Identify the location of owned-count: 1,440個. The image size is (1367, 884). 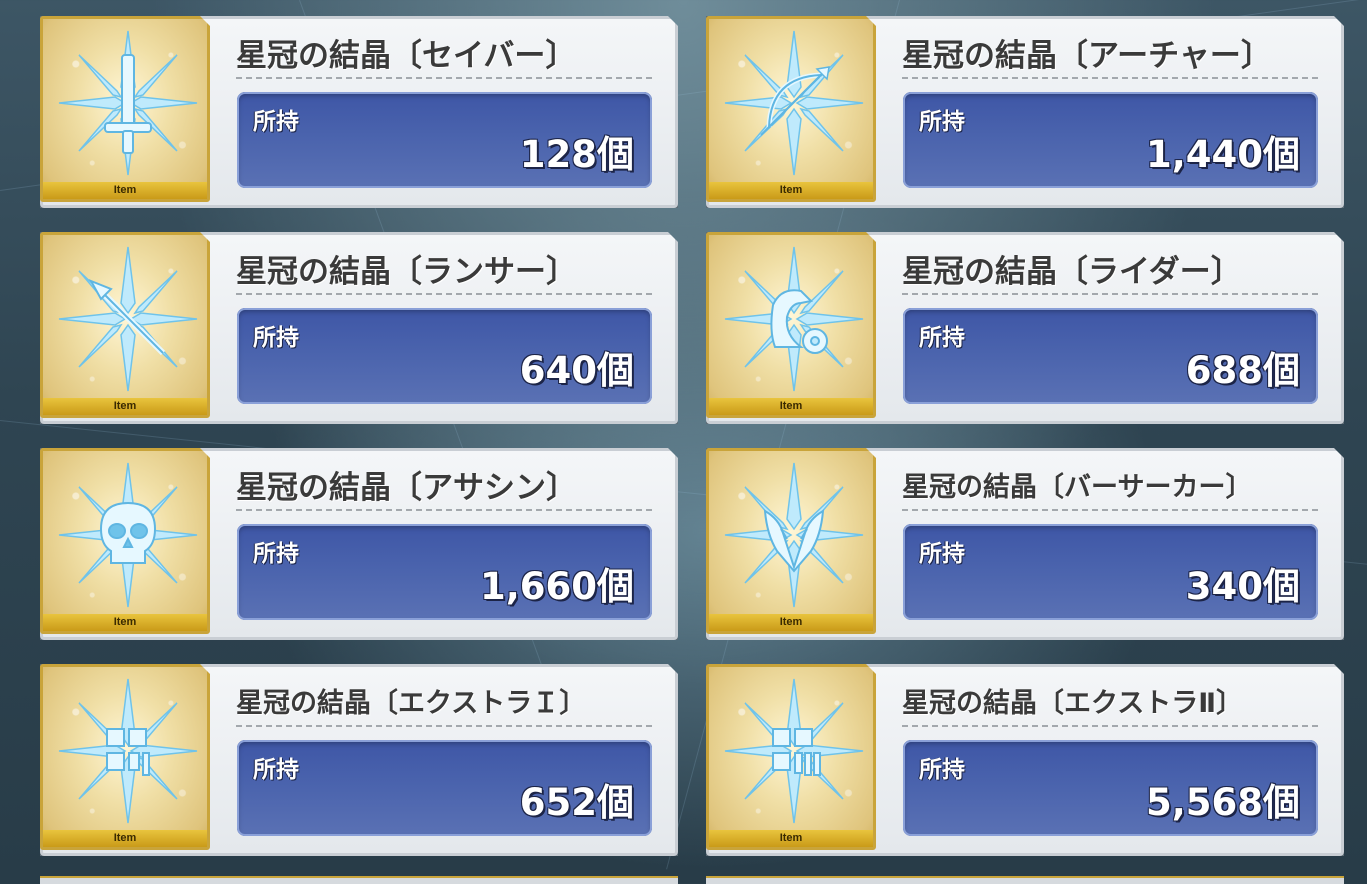
(1222, 154).